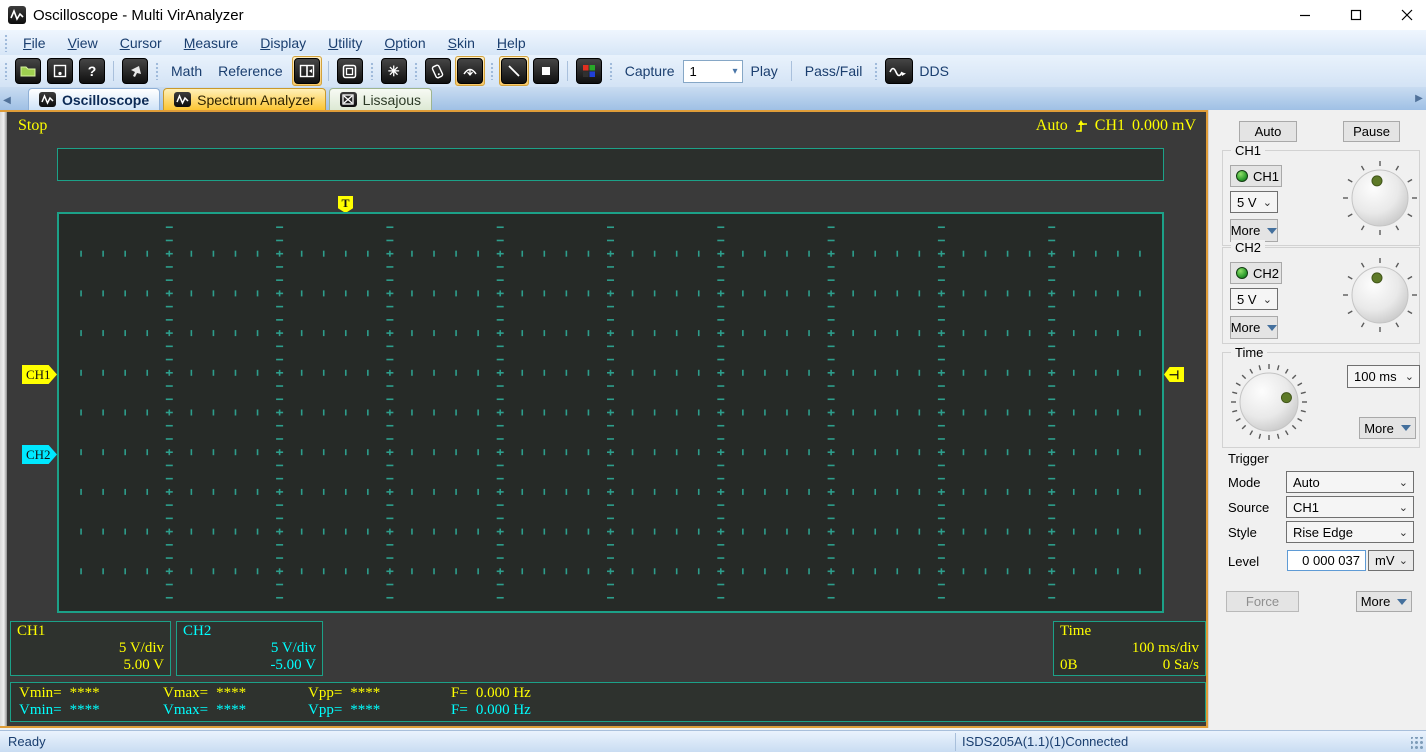  What do you see at coordinates (34, 43) in the screenshot?
I see `menu-file: File` at bounding box center [34, 43].